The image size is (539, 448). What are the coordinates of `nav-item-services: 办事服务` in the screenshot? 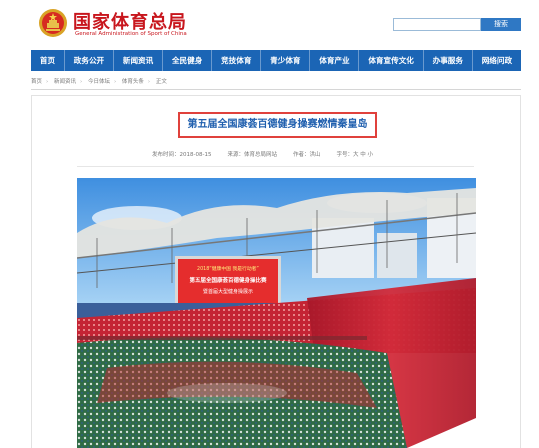 It's located at (448, 60).